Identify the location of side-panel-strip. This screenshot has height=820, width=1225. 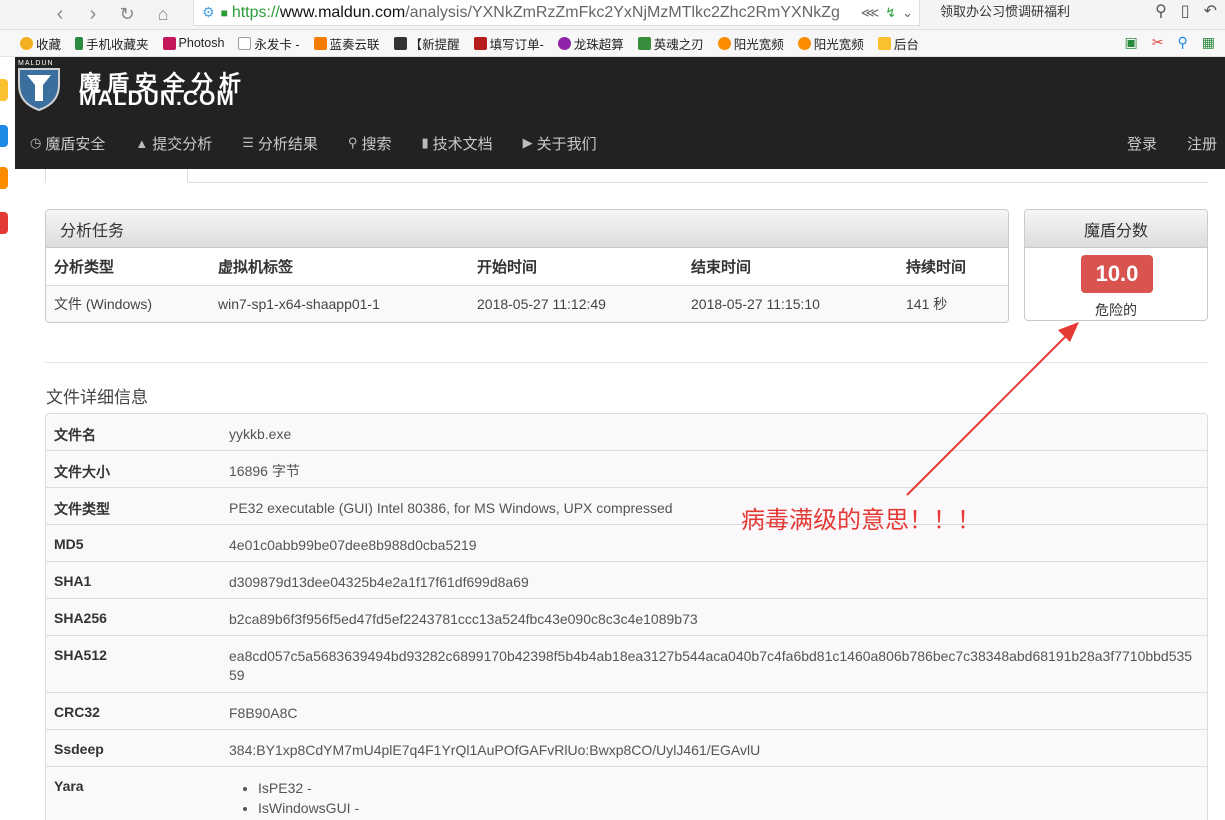
(5, 438).